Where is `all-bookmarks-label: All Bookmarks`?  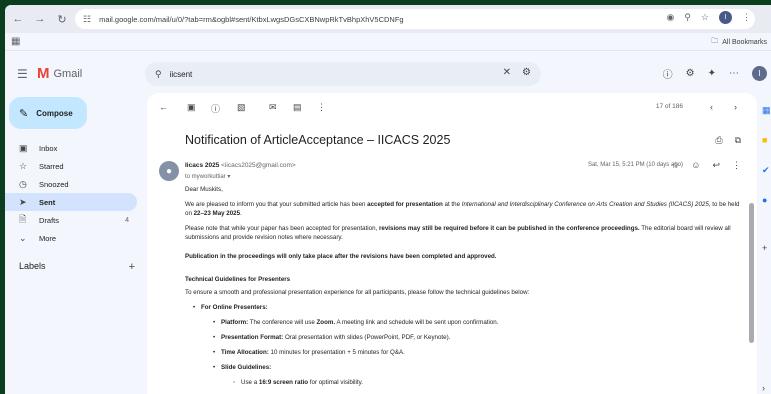
all-bookmarks-label: All Bookmarks is located at coordinates (744, 42).